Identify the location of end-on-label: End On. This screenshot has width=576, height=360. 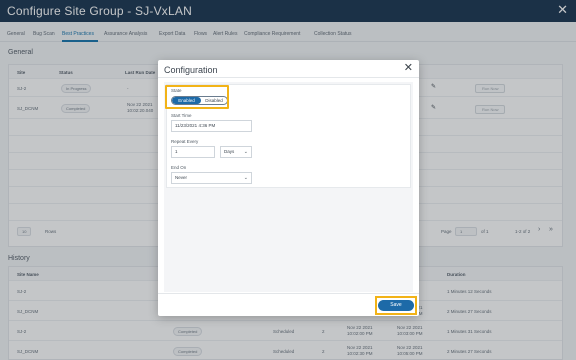
(179, 167).